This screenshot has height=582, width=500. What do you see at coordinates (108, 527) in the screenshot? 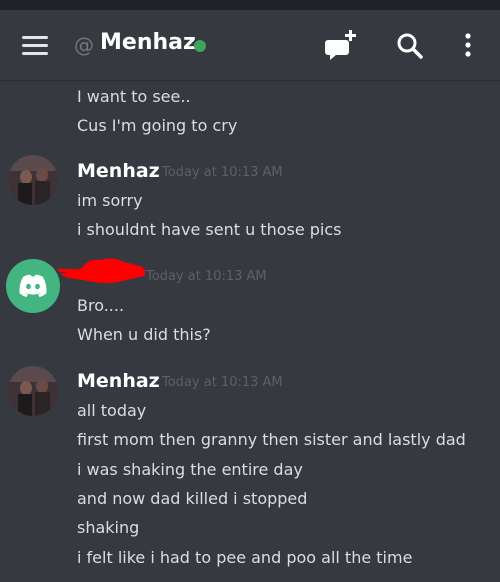
I see `message-text: shaking` at bounding box center [108, 527].